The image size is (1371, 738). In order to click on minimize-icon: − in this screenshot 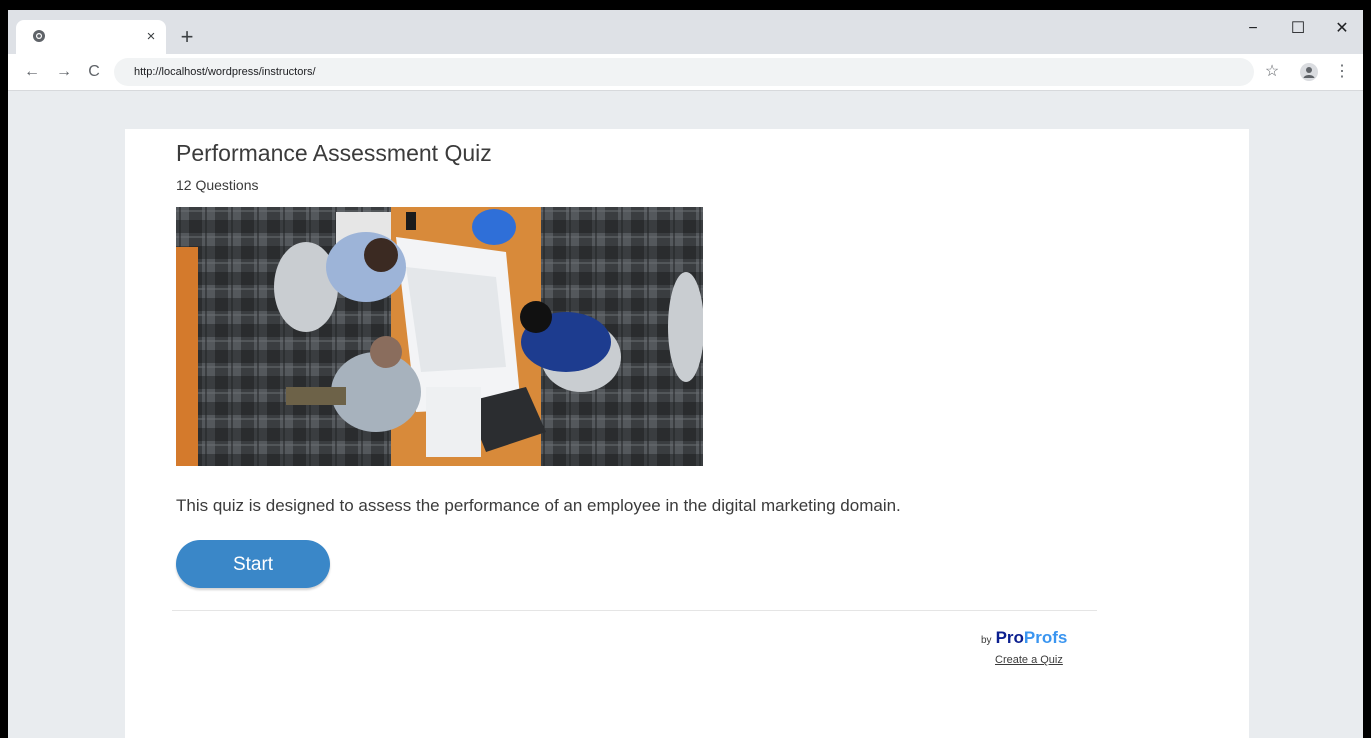, I will do `click(1253, 29)`.